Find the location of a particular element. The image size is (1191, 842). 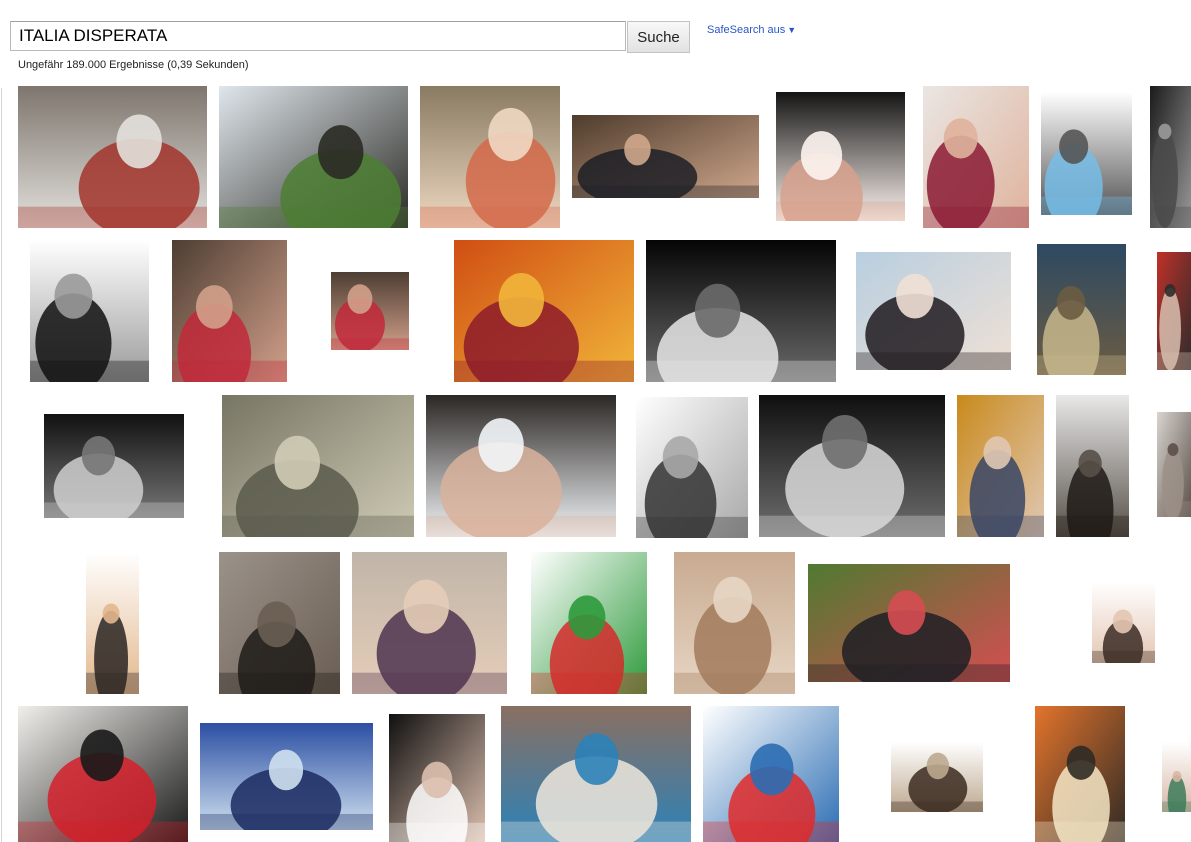

thumb-woman-blonde-bob is located at coordinates (933, 311).